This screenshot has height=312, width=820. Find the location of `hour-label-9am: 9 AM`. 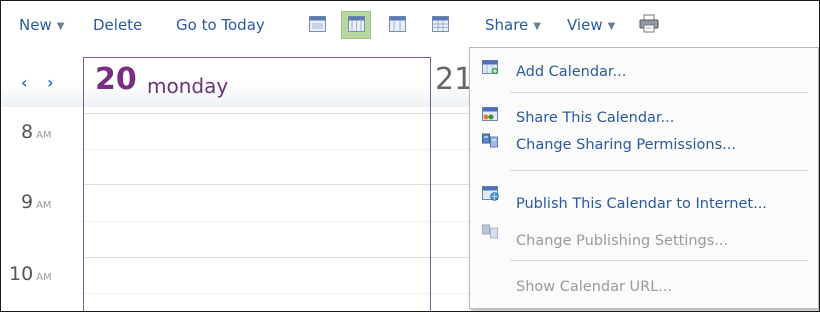

hour-label-9am: 9 AM is located at coordinates (61, 204).